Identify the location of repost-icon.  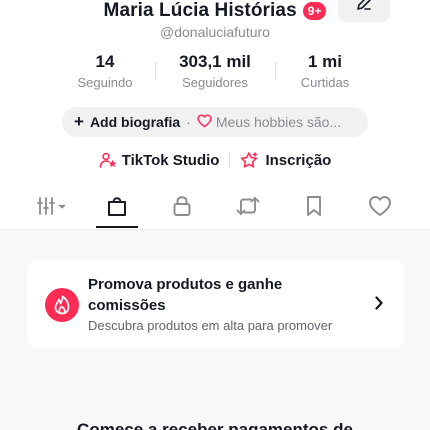
(248, 208).